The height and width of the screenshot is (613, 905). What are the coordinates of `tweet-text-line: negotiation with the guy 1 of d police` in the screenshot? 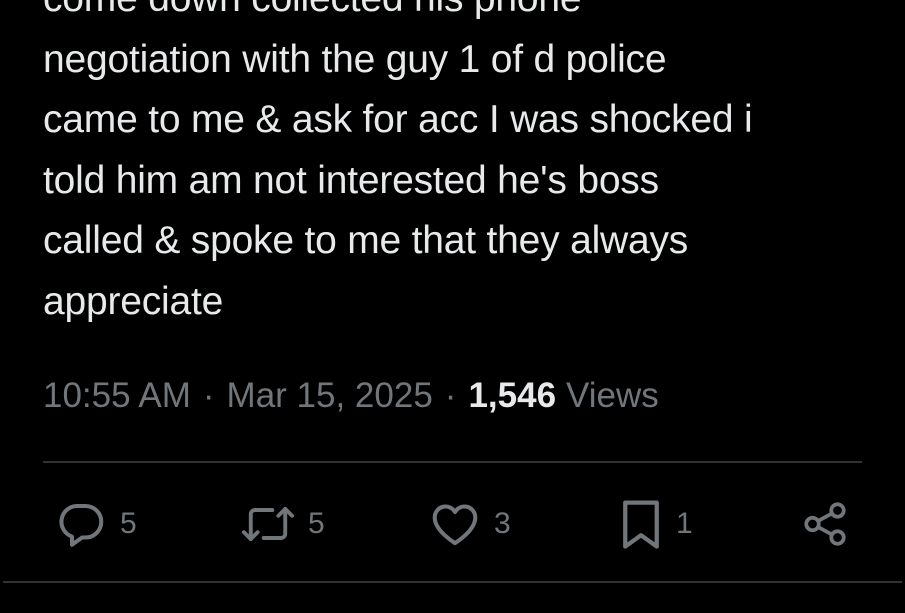 It's located at (355, 59).